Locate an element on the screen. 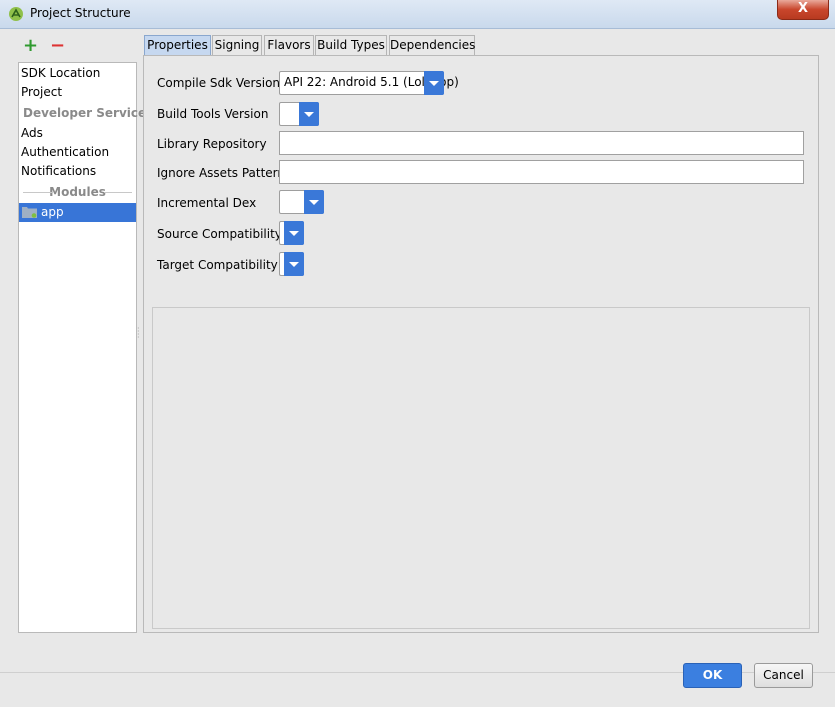  tab-dependencies: Dependencies is located at coordinates (432, 45).